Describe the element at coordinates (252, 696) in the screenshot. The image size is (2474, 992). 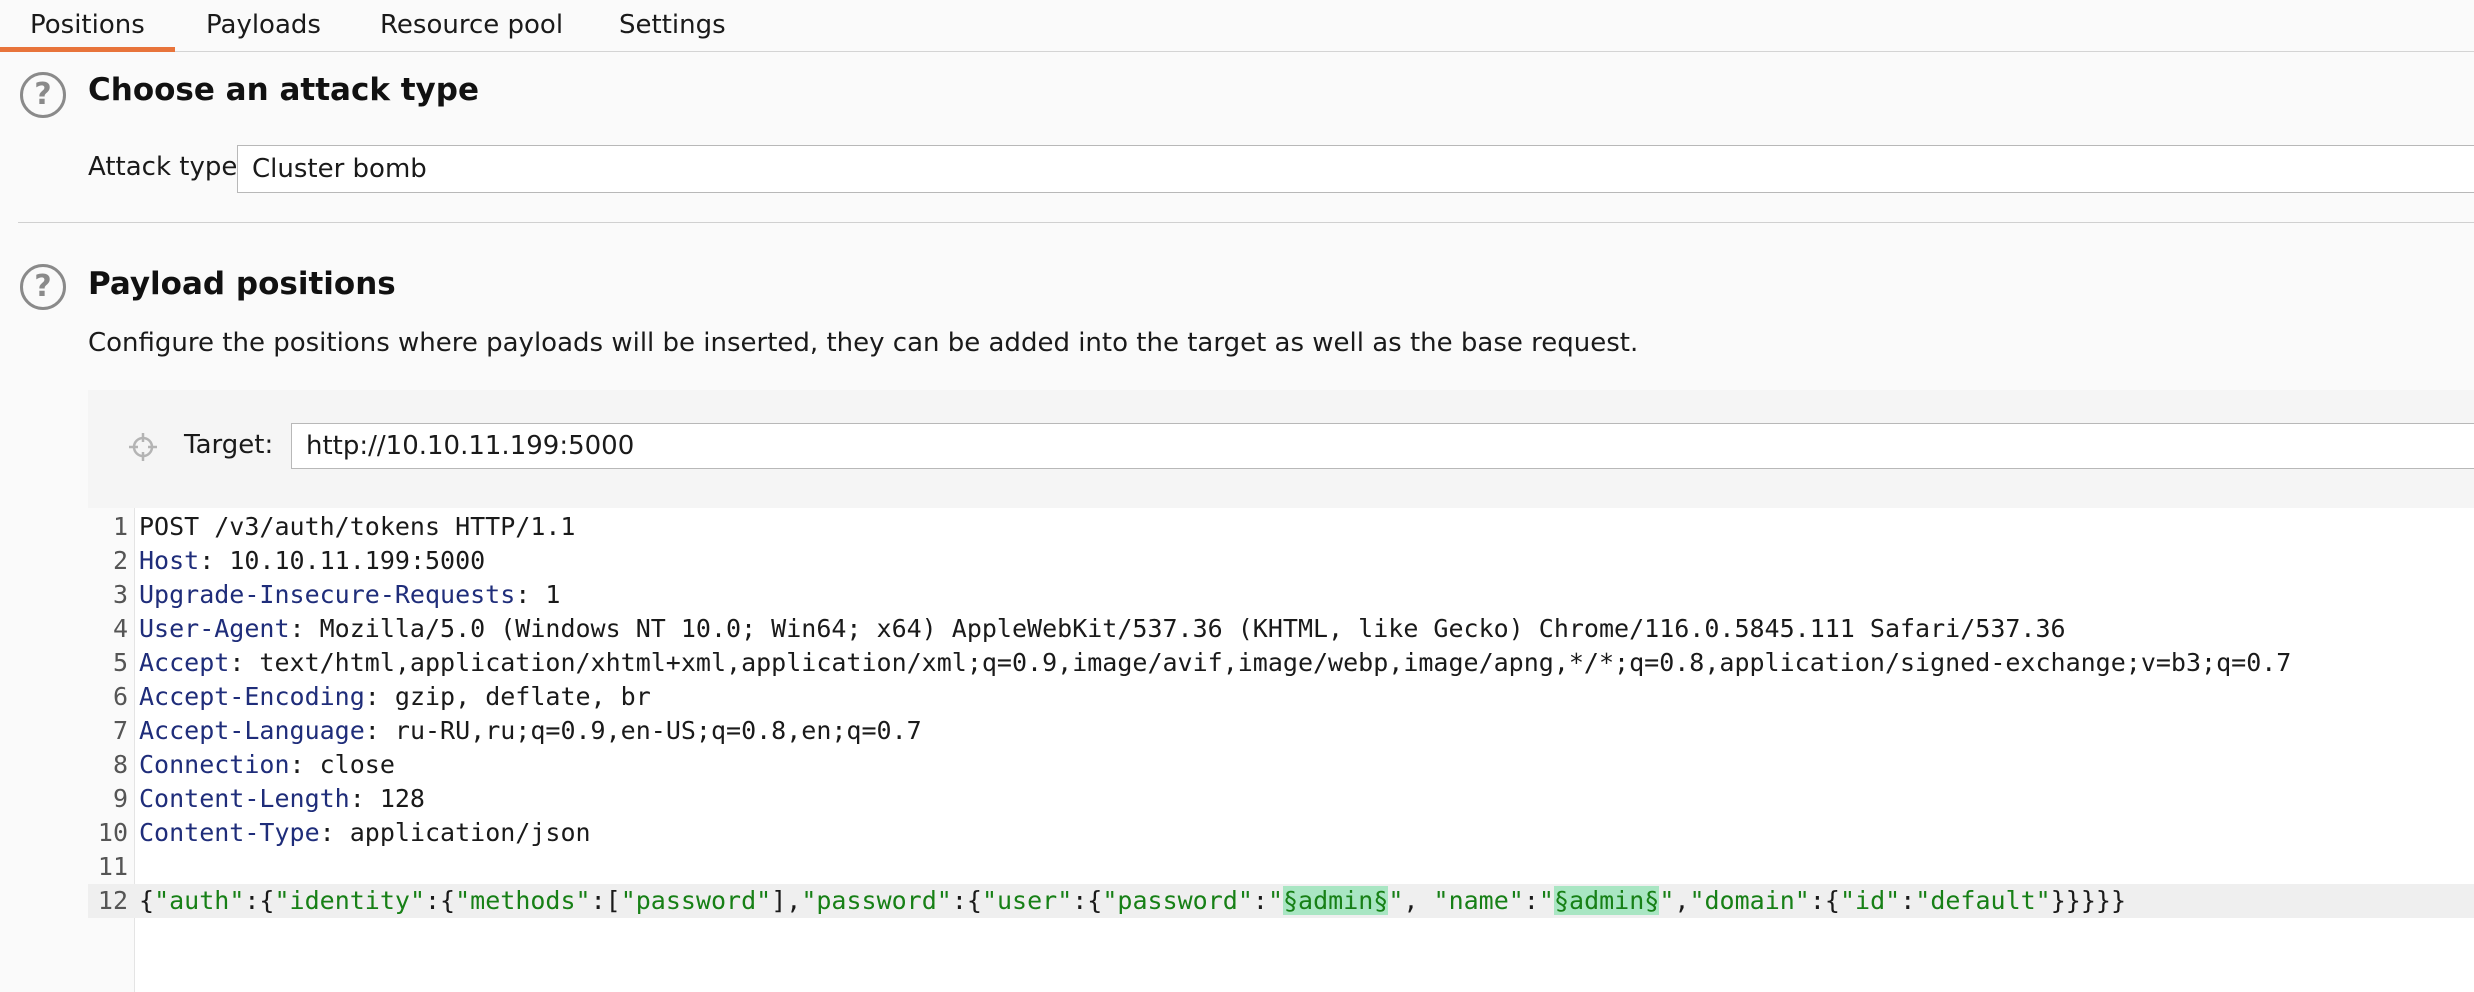
I see `header-name: Accept-Encoding` at that location.